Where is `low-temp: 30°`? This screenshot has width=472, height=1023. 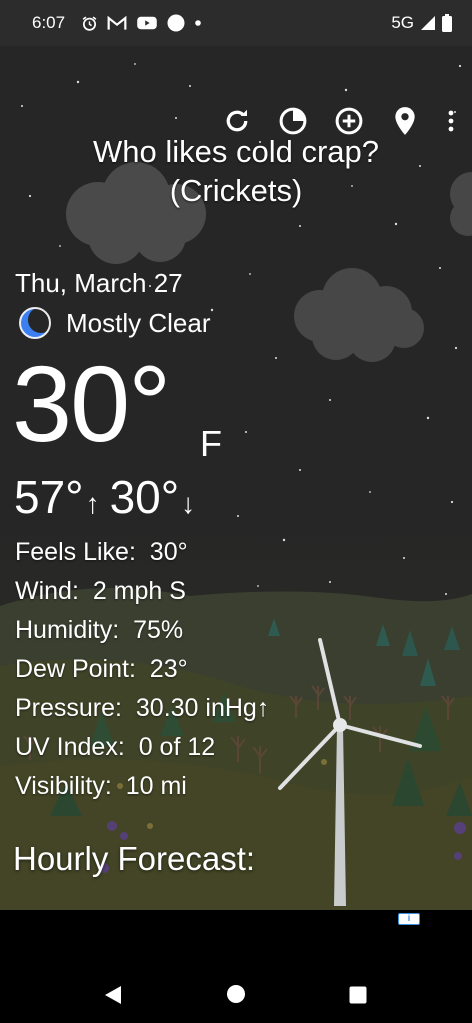 low-temp: 30° is located at coordinates (144, 497).